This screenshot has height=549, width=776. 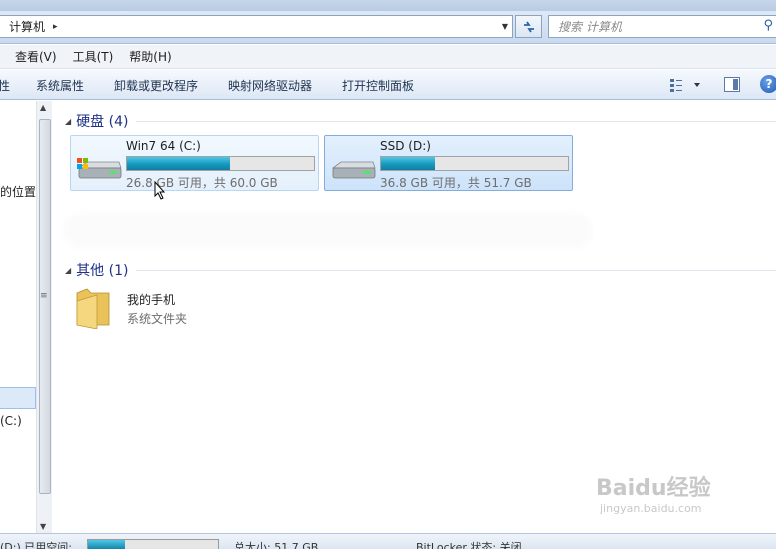 I want to click on breadcrumb-computer: 计算机, so click(x=27, y=26).